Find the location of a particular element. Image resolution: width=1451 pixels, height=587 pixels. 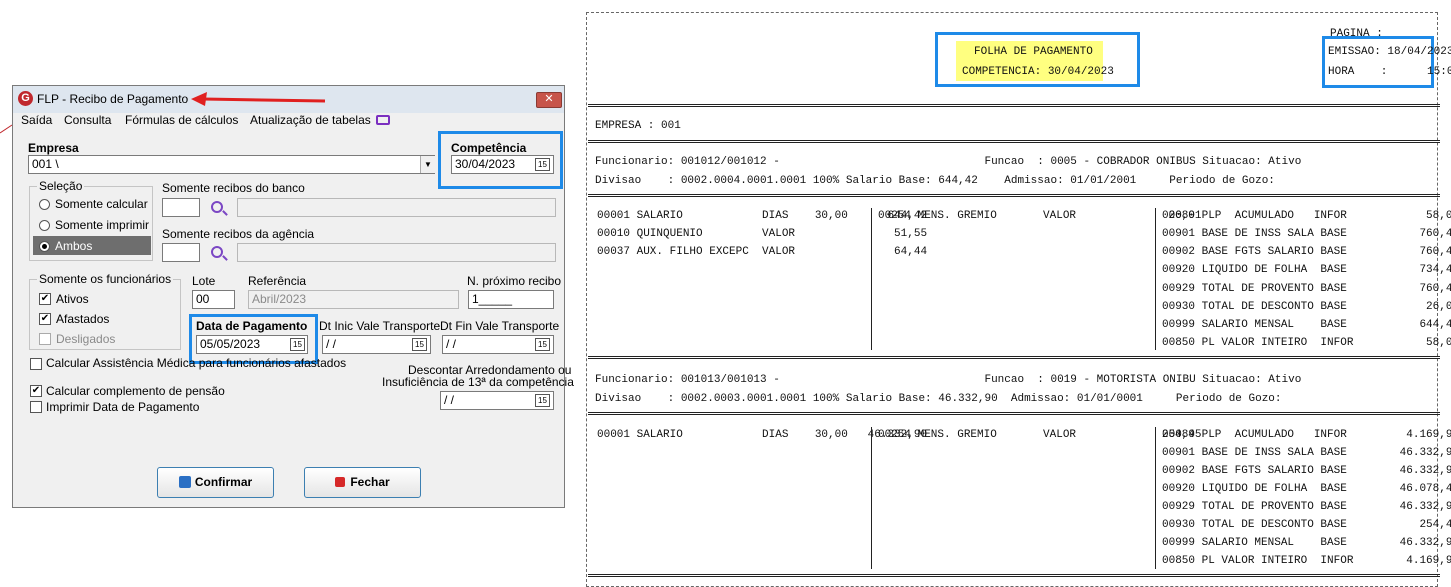

menu-consulta: Consulta is located at coordinates (87, 120).